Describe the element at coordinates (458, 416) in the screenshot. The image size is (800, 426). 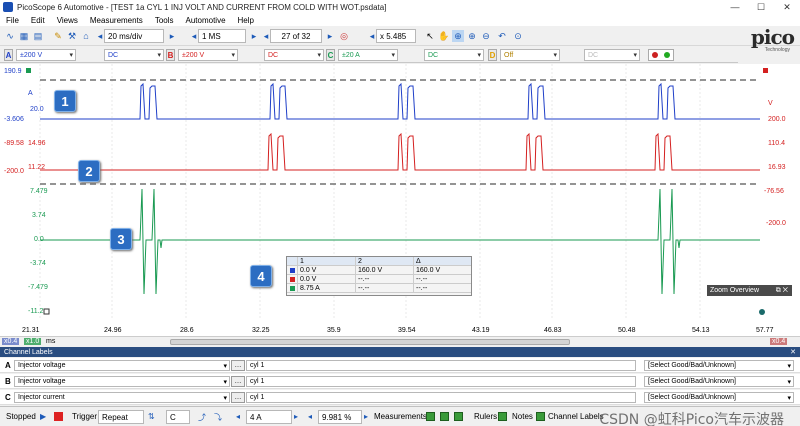
I see `delete-measurement-icon` at that location.